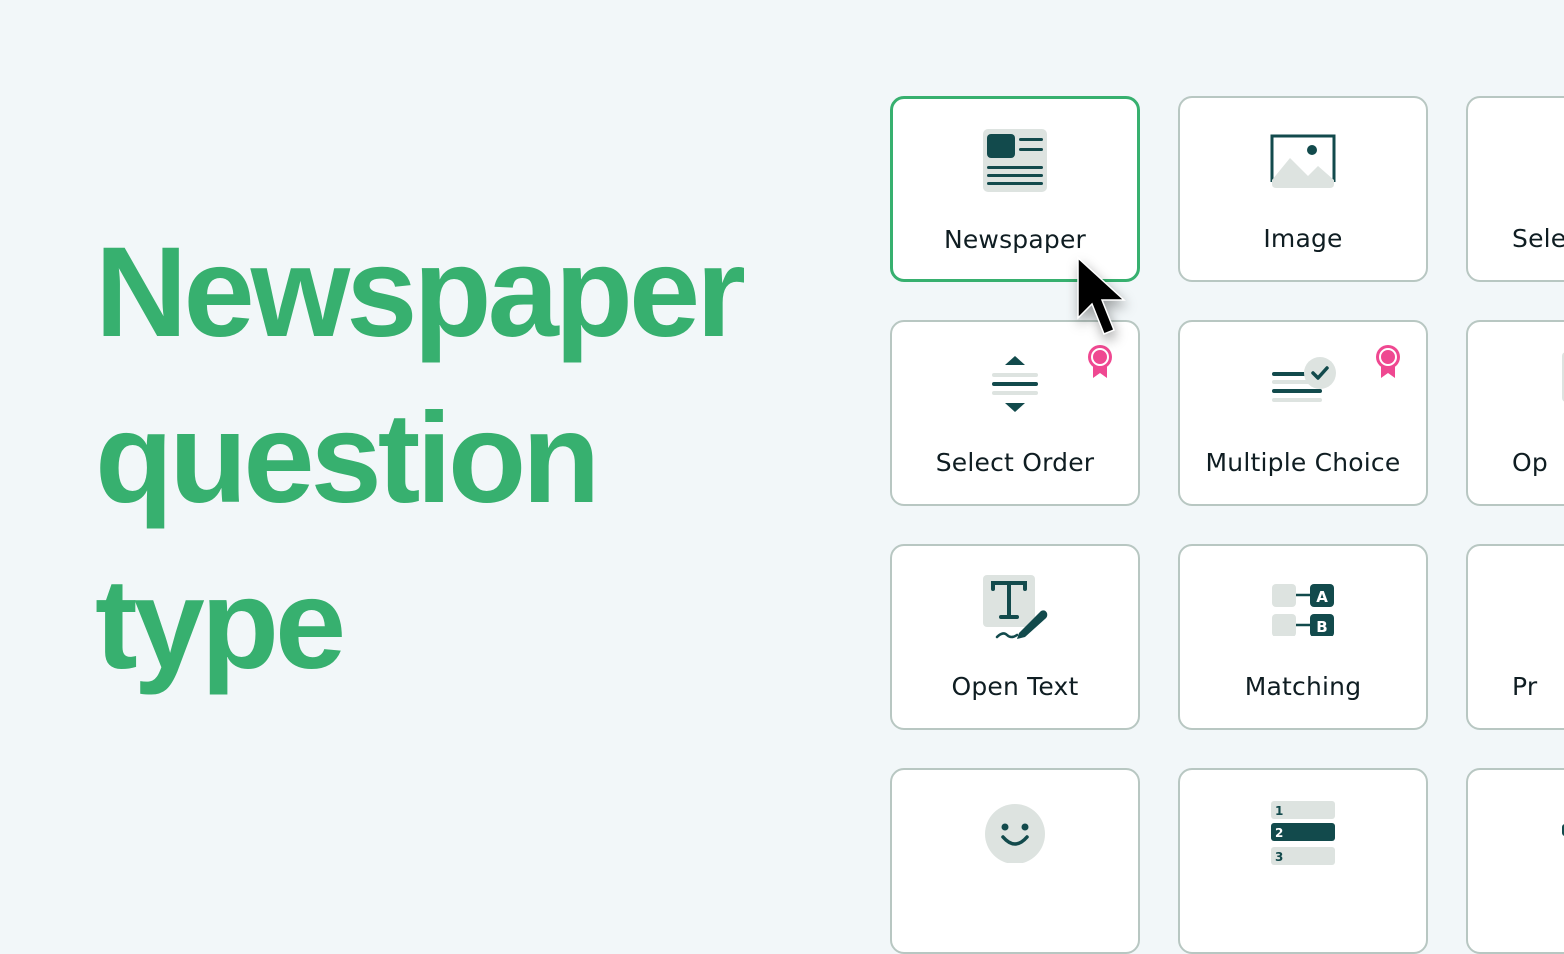 The height and width of the screenshot is (954, 1564). What do you see at coordinates (1303, 462) in the screenshot?
I see `question-type-label: Multiple Choice` at bounding box center [1303, 462].